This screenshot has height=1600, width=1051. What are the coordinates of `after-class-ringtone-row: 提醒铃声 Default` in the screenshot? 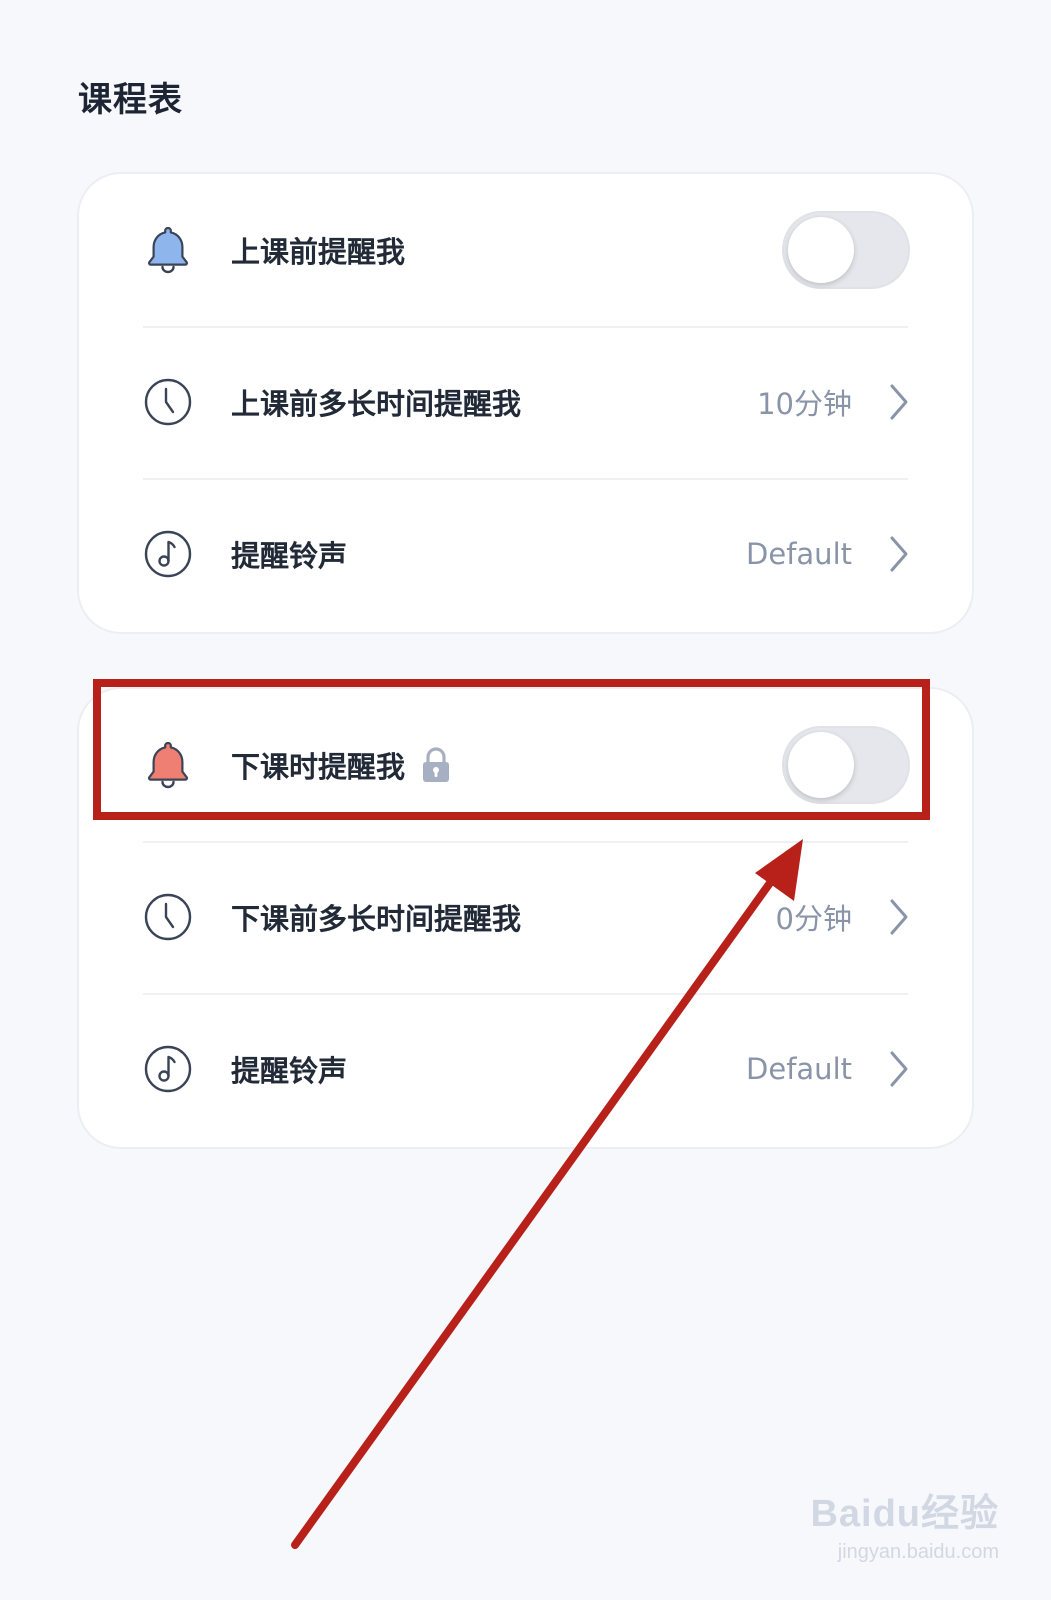 It's located at (525, 1069).